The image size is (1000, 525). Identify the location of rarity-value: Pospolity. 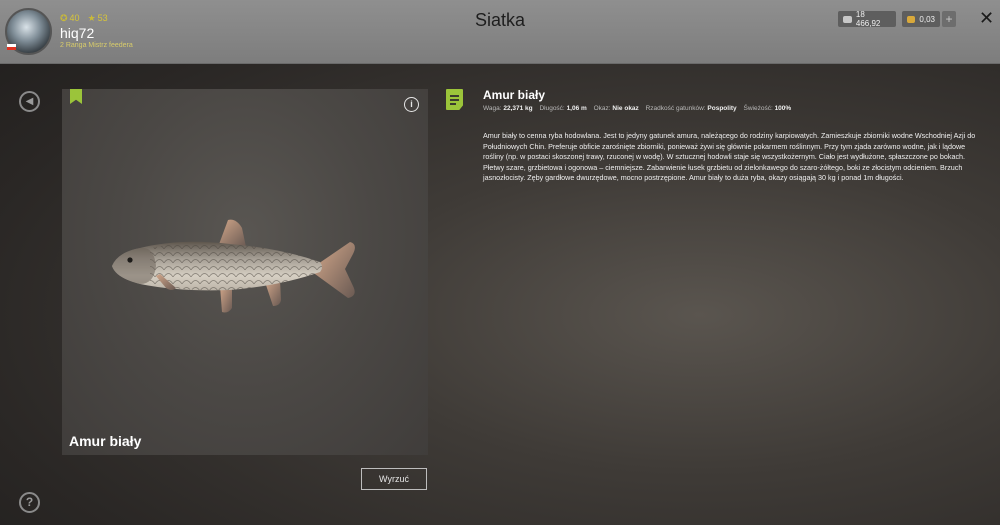
(722, 108).